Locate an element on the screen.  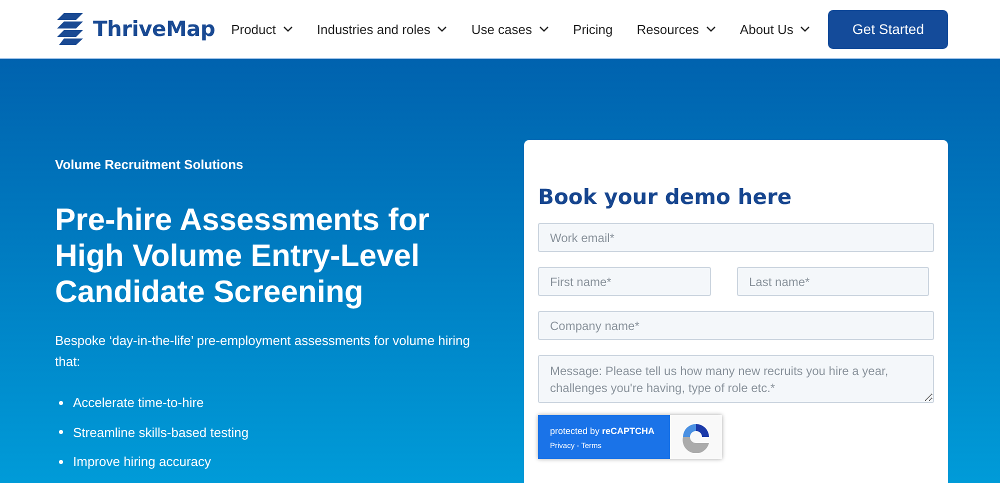
nav-link: Pricing is located at coordinates (593, 29).